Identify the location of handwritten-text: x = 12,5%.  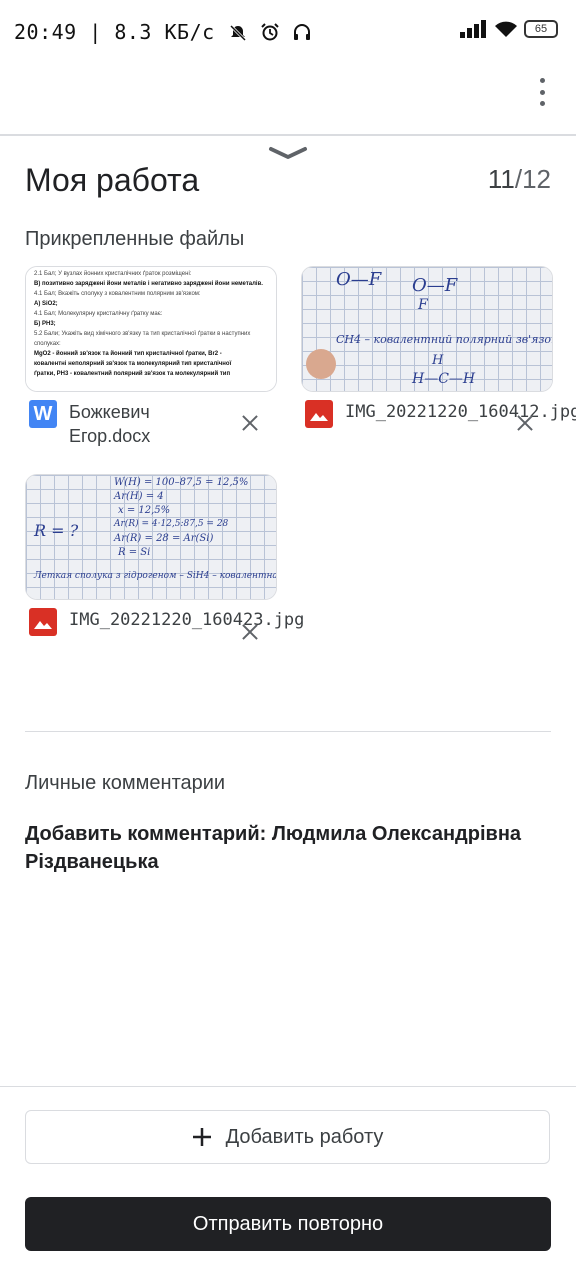
(144, 510).